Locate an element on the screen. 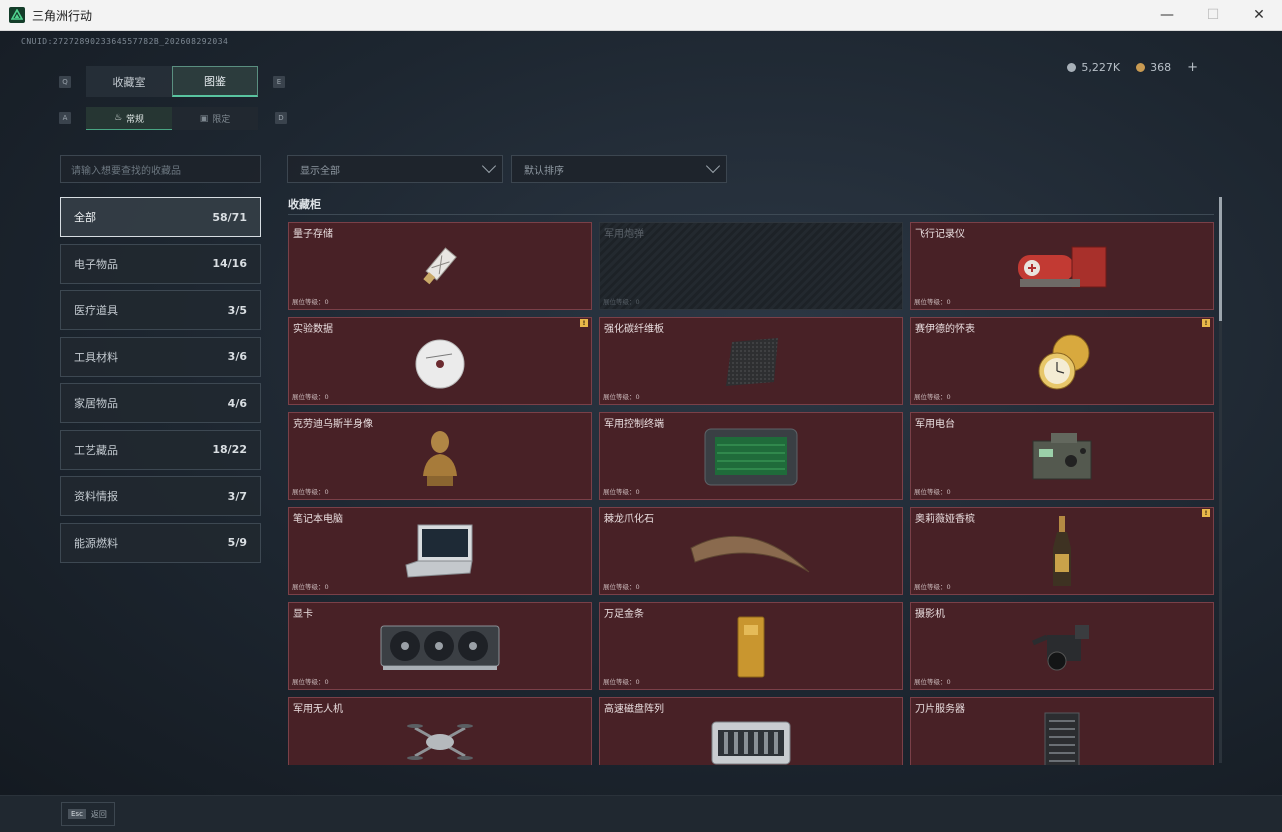  category-count: 58/71 is located at coordinates (229, 217).